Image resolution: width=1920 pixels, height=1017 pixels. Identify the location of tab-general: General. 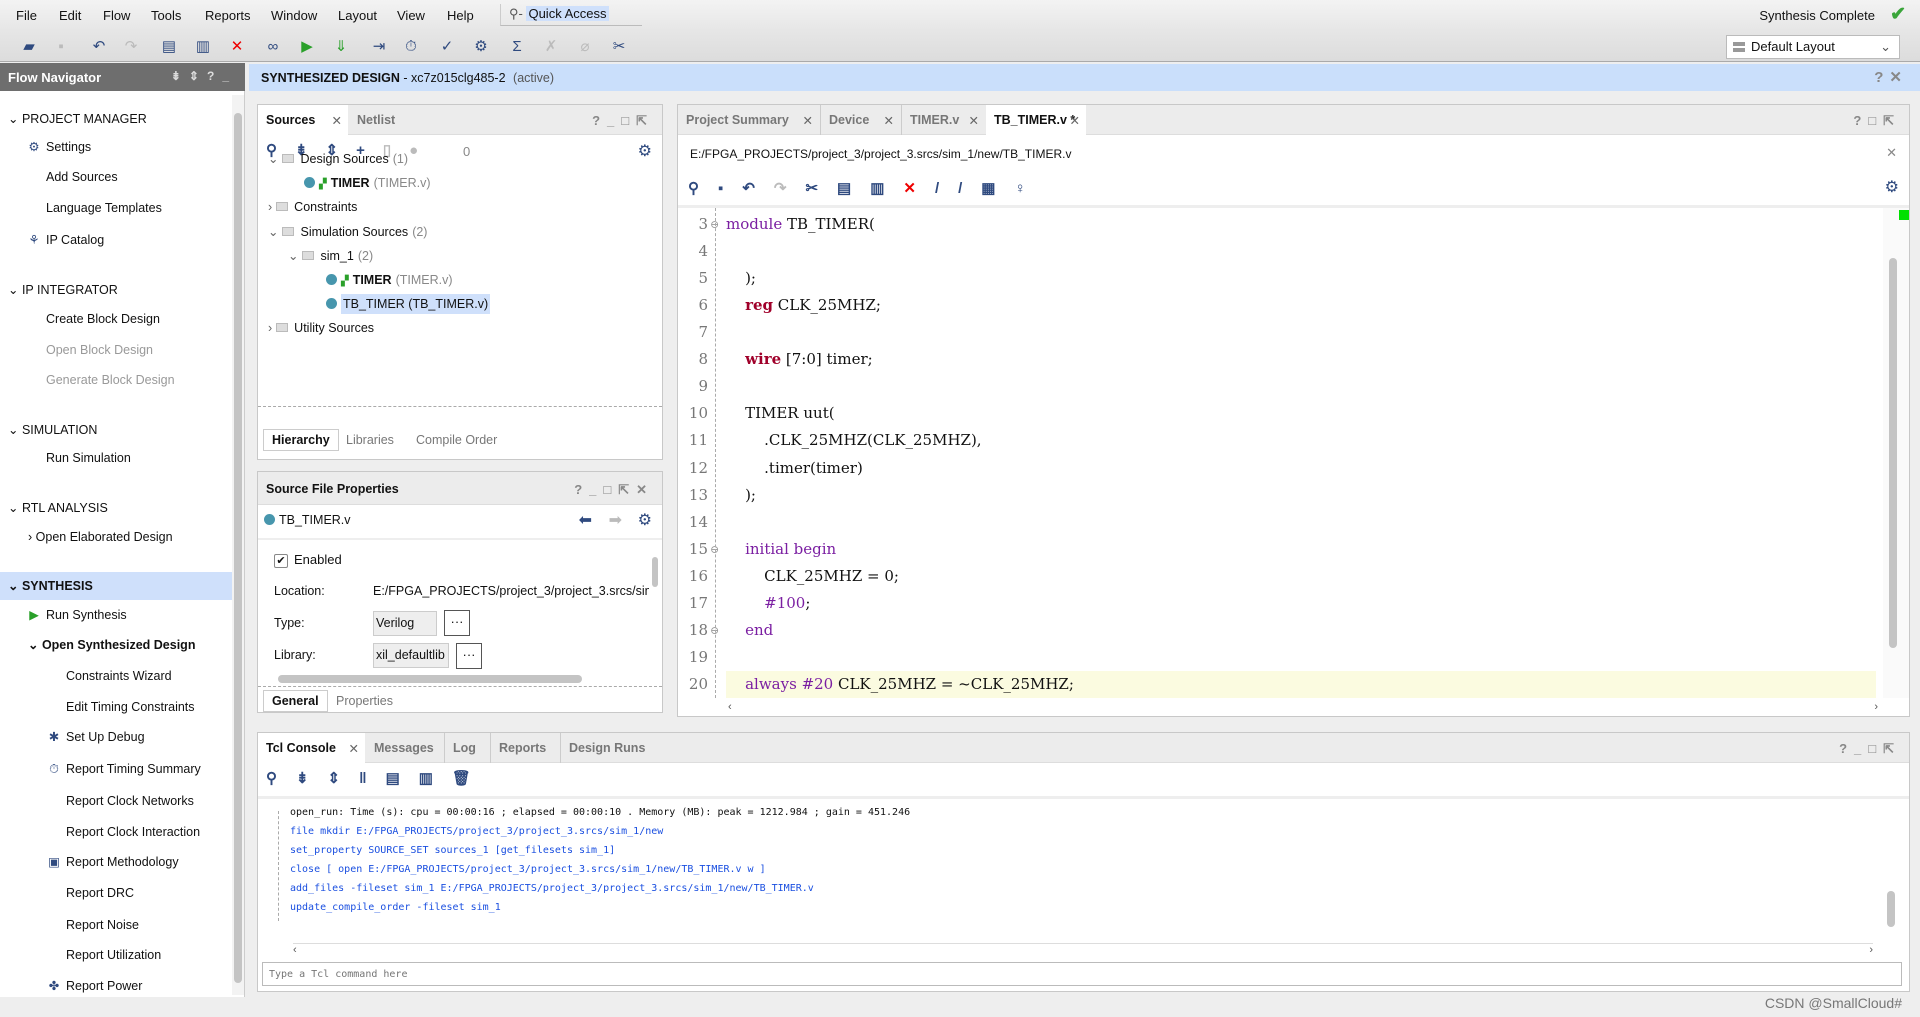
(295, 701).